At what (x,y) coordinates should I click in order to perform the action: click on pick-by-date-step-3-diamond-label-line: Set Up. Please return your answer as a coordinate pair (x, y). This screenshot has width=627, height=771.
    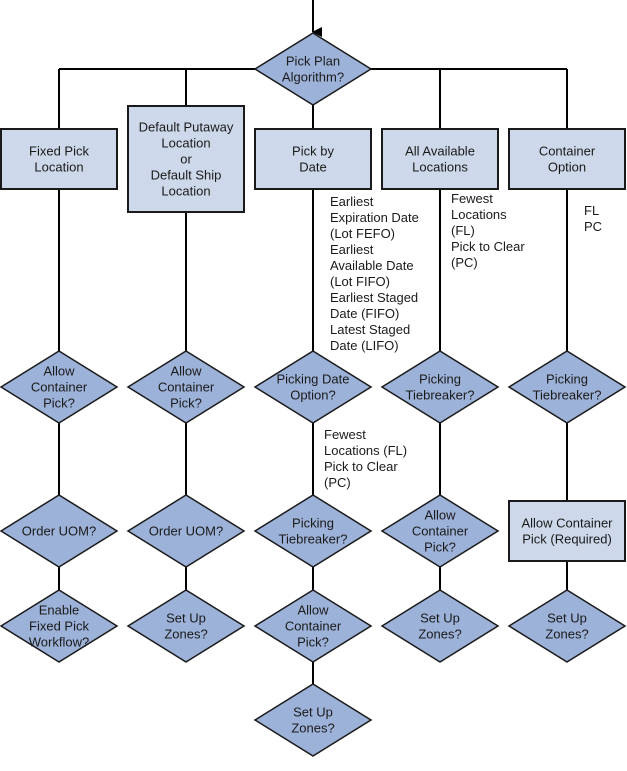
    Looking at the image, I should click on (313, 712).